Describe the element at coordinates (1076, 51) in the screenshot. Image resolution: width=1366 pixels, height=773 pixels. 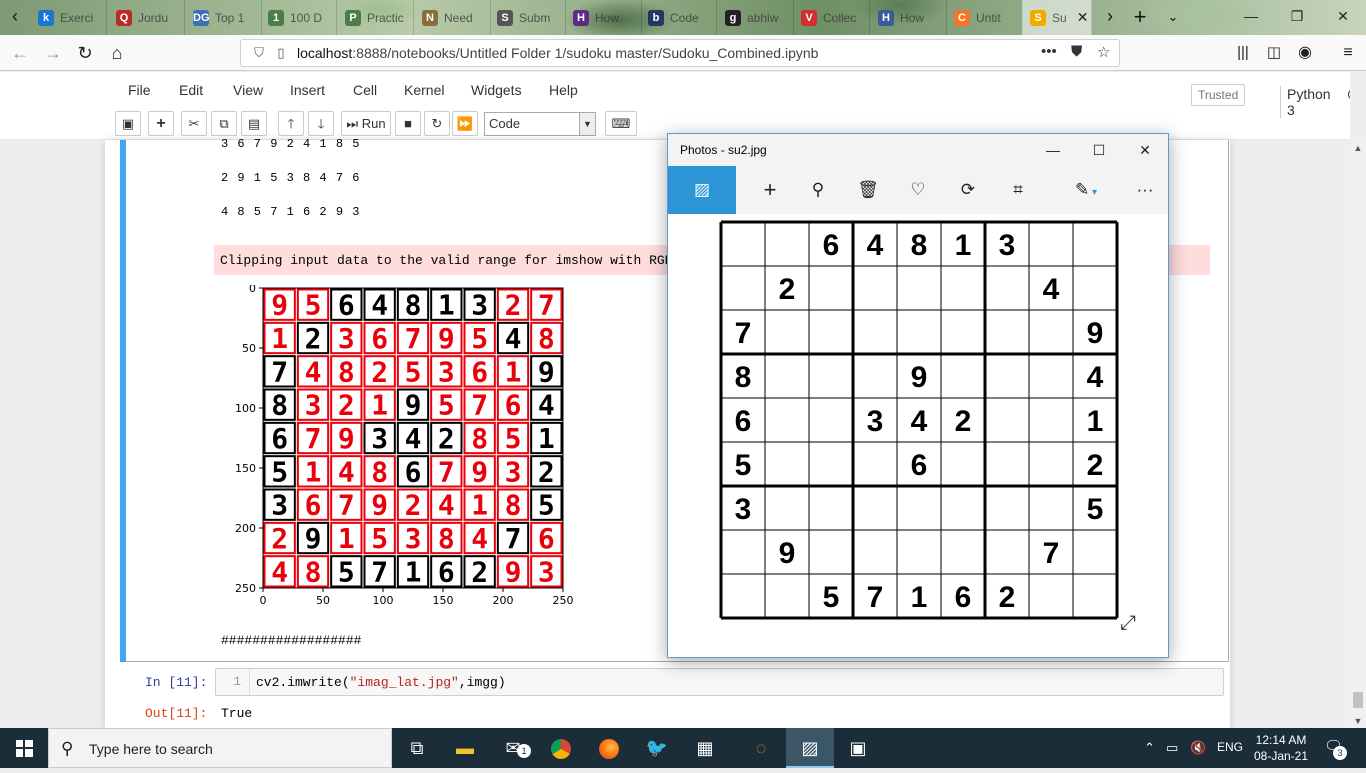
I see `pocket-icon: ⛊` at that location.